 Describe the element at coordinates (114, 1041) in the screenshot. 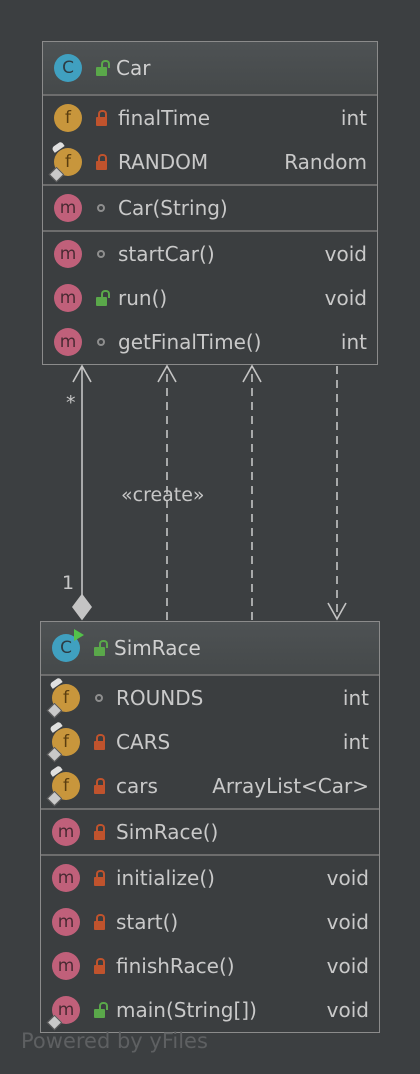

I see `watermark-text: Powered by yFiles` at that location.